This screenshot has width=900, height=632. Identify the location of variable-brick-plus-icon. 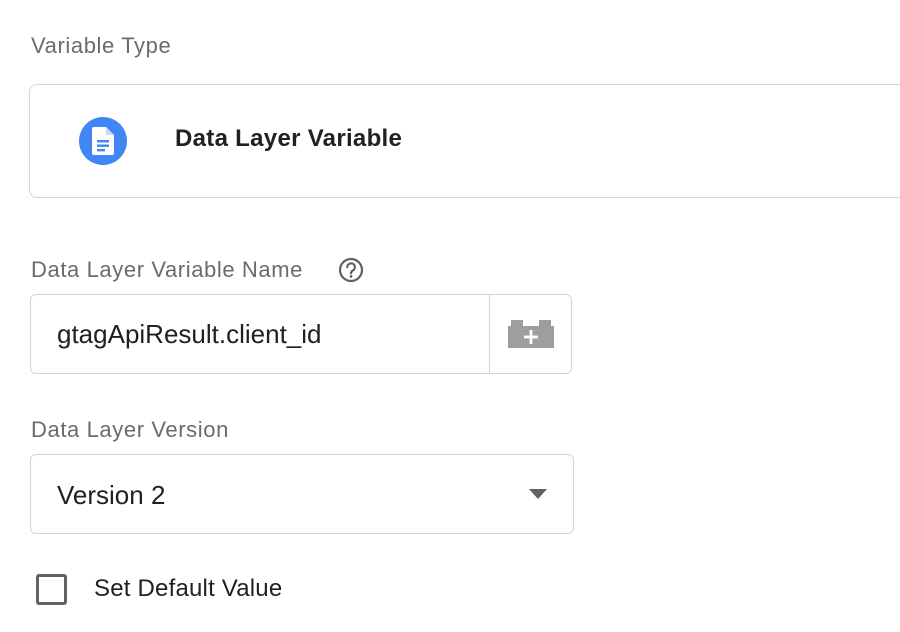
(530, 334).